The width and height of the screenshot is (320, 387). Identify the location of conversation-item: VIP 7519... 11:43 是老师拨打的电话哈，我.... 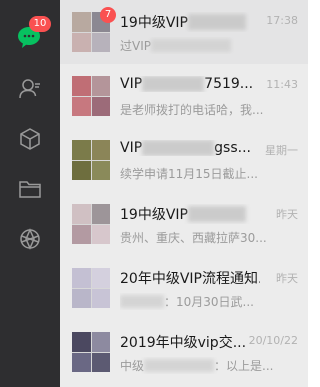
(184, 96).